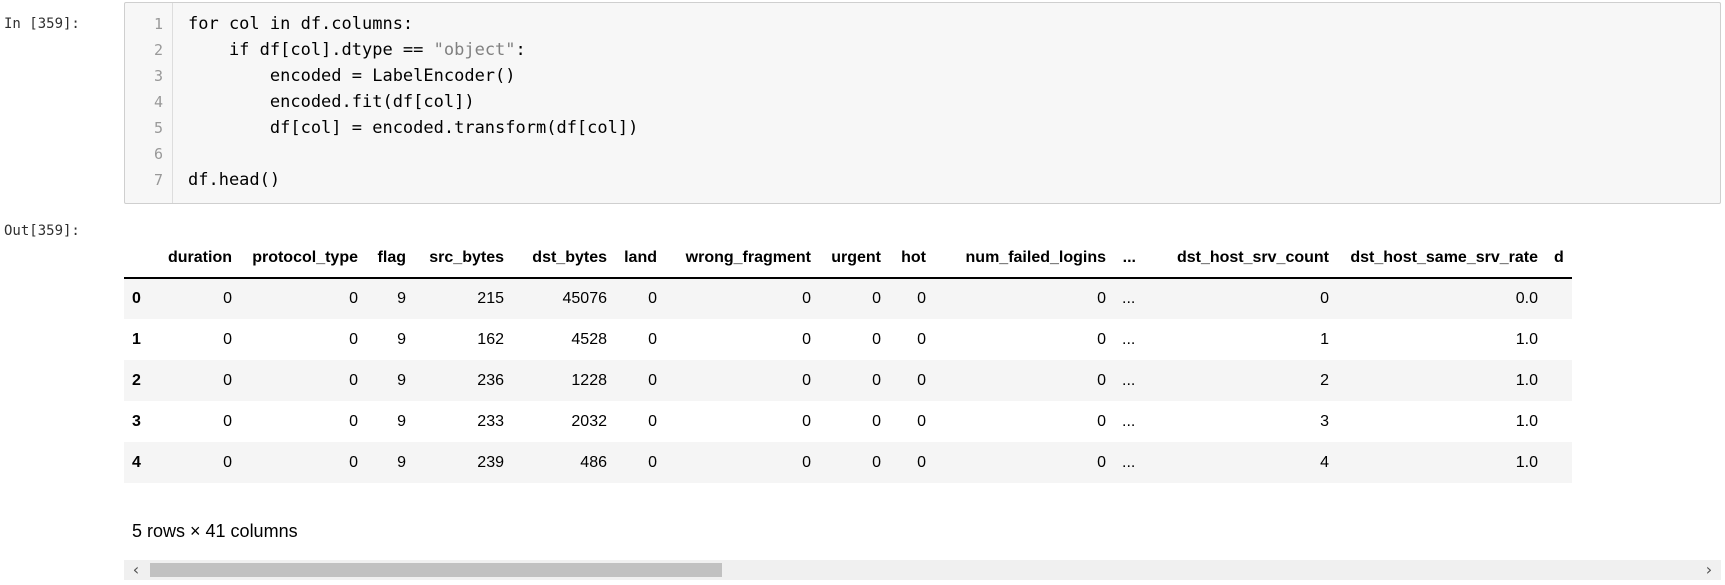 This screenshot has width=1725, height=585. I want to click on table-cell: 1, so click(1324, 339).